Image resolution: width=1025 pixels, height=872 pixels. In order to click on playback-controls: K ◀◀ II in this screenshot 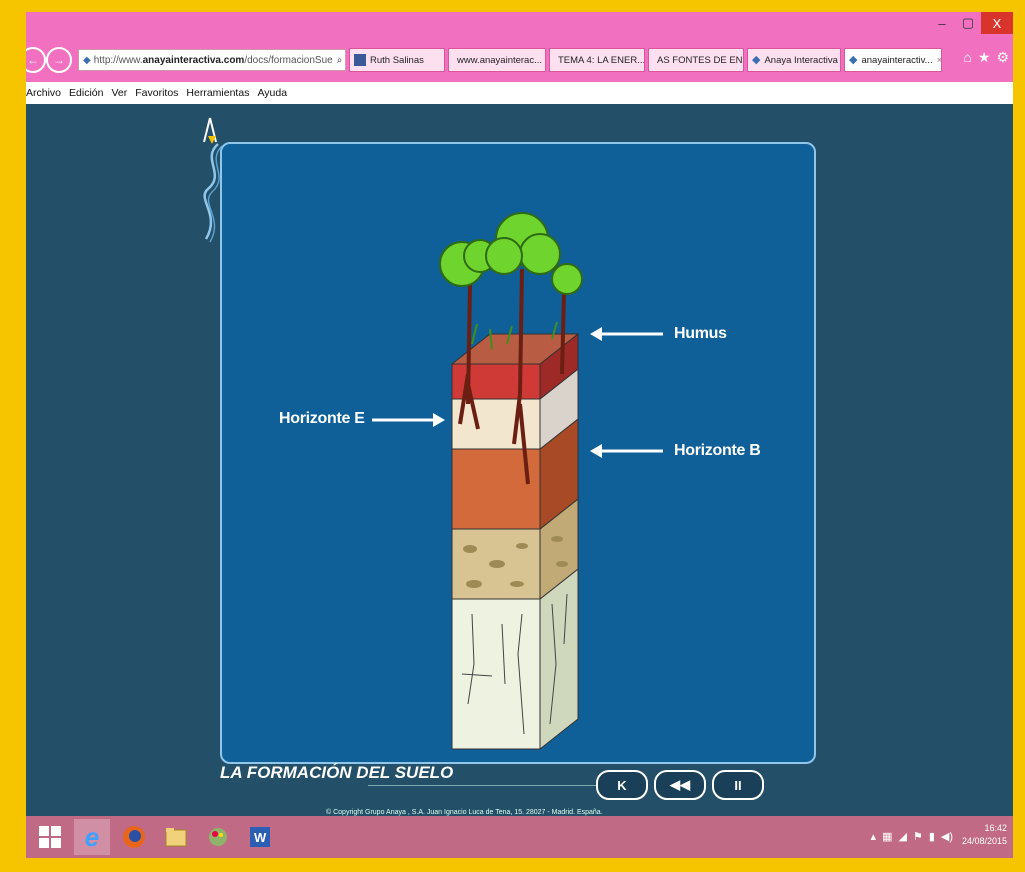, I will do `click(680, 785)`.